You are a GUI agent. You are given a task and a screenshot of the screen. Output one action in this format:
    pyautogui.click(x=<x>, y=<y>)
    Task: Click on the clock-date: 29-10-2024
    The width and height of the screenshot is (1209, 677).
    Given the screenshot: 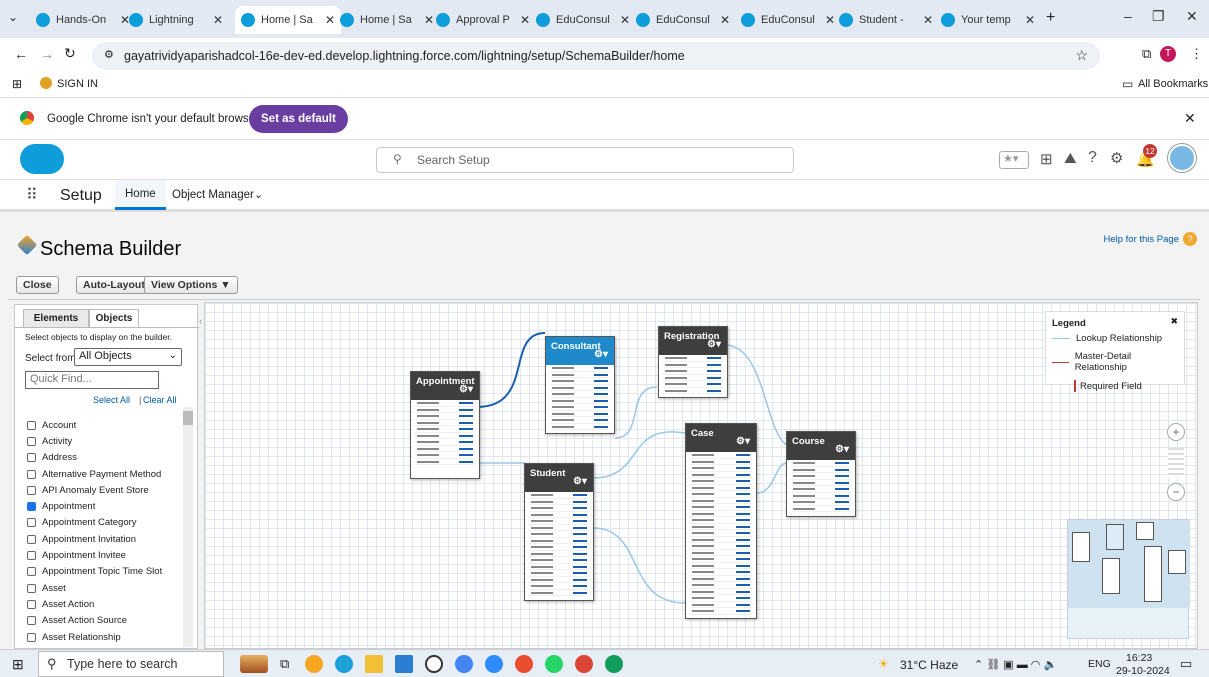 What is the action you would take?
    pyautogui.click(x=1143, y=671)
    